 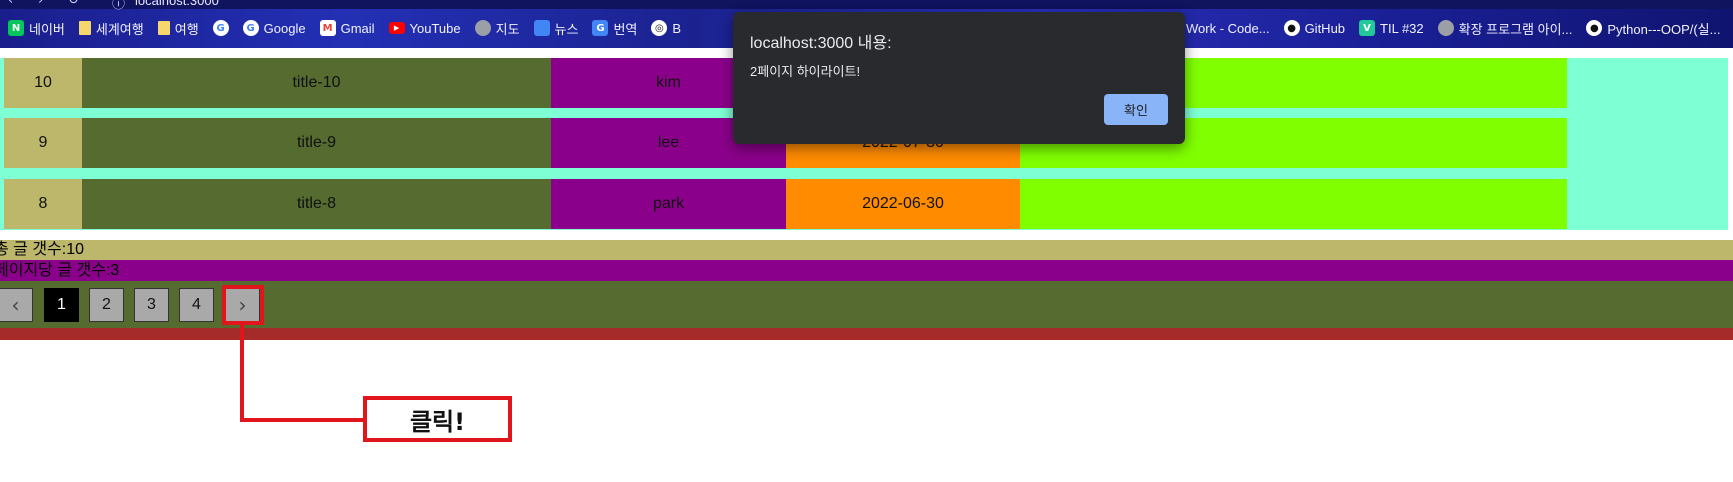 I want to click on prev-page-button: ‹, so click(x=16, y=305).